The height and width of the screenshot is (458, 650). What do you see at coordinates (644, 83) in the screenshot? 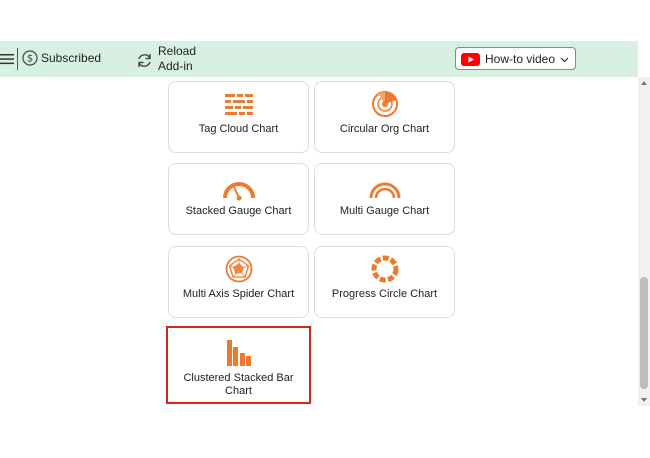
I see `scroll-up-arrow-icon` at bounding box center [644, 83].